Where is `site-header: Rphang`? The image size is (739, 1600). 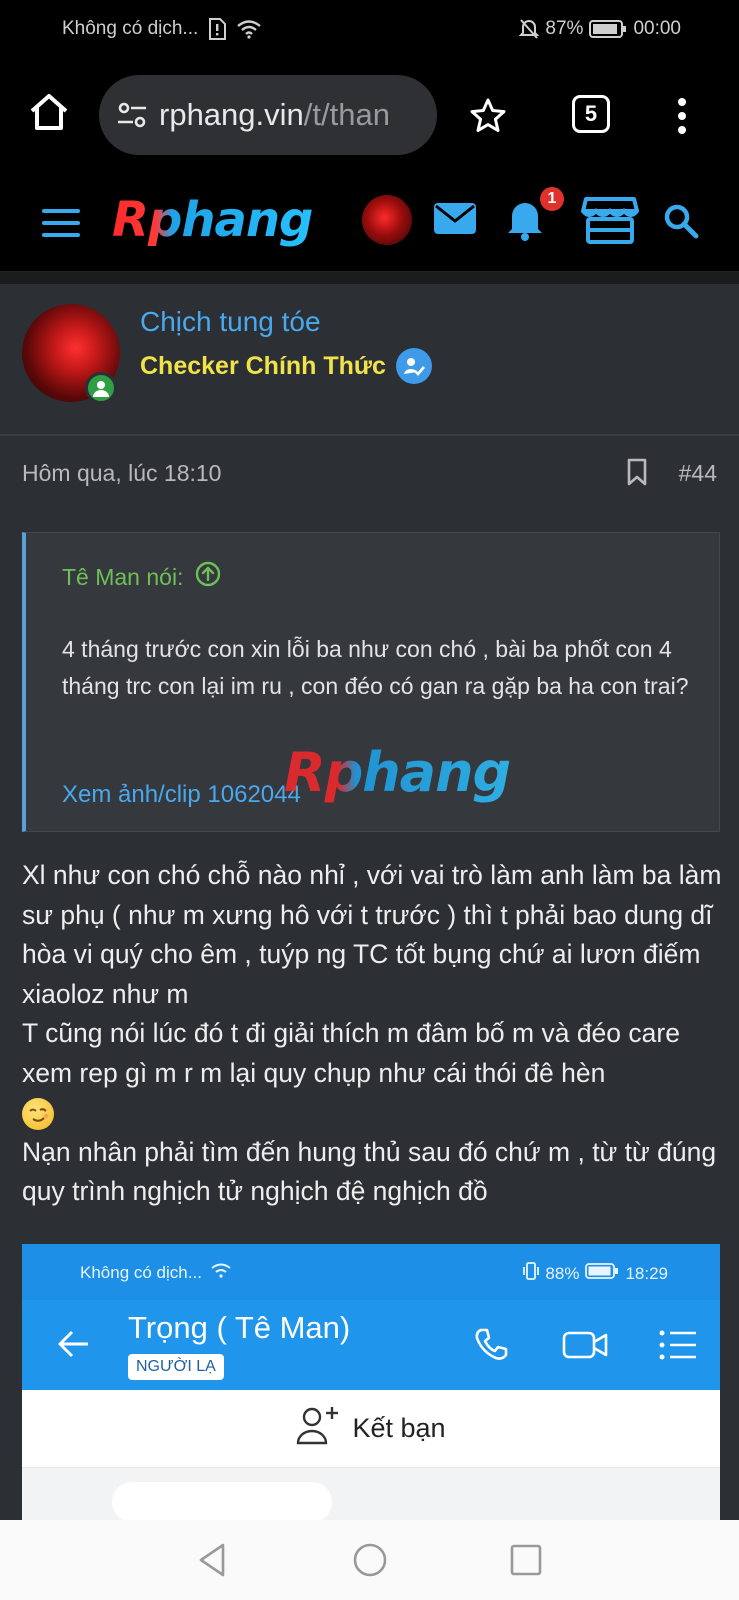 site-header: Rphang is located at coordinates (369, 221).